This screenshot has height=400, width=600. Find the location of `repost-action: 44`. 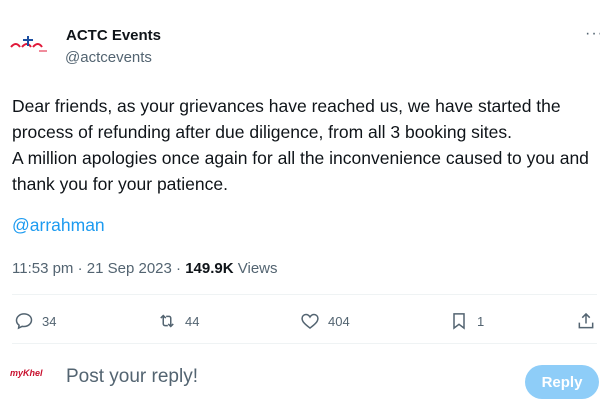

repost-action: 44 is located at coordinates (178, 321).